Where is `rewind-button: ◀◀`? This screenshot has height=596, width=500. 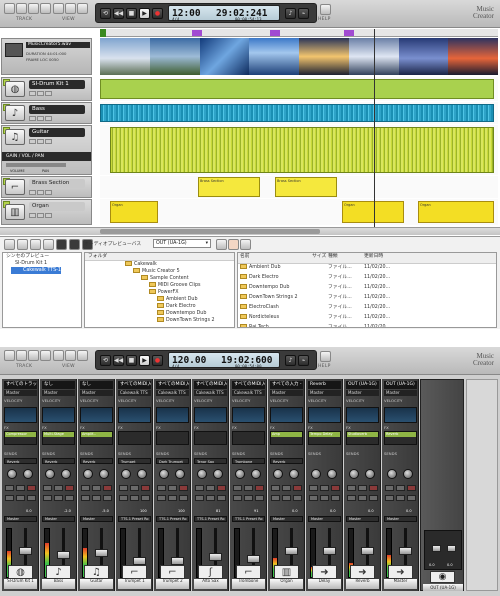 rewind-button: ◀◀ is located at coordinates (118, 13).